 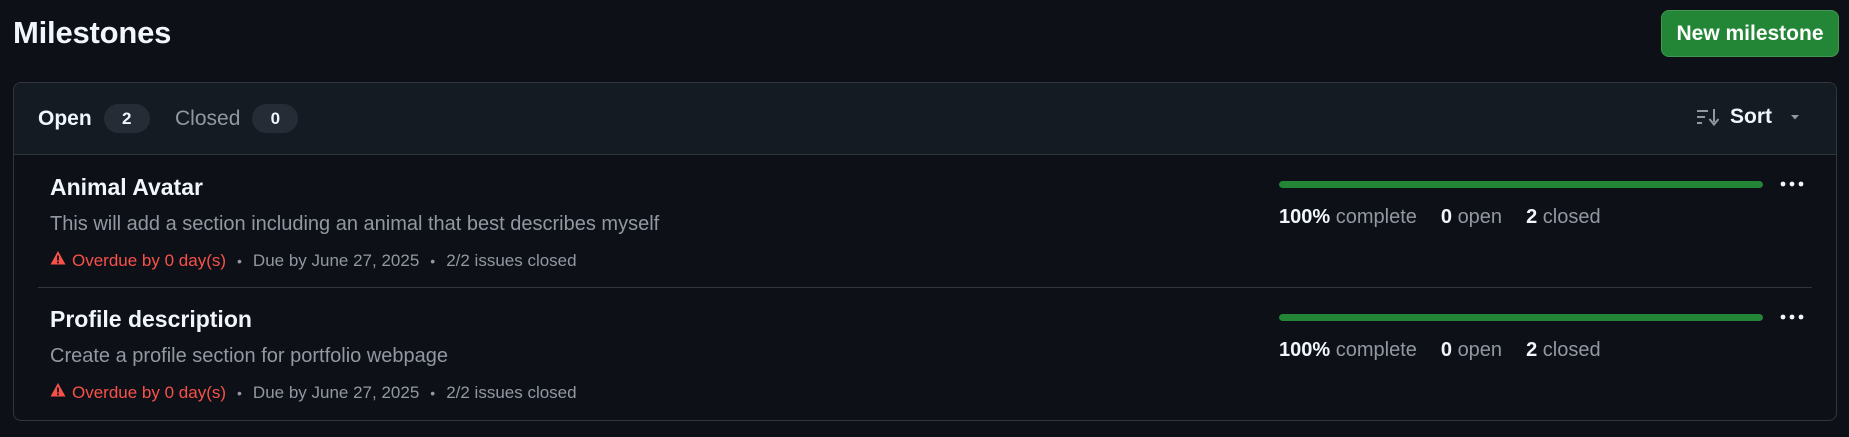 What do you see at coordinates (1708, 117) in the screenshot?
I see `sort-icon` at bounding box center [1708, 117].